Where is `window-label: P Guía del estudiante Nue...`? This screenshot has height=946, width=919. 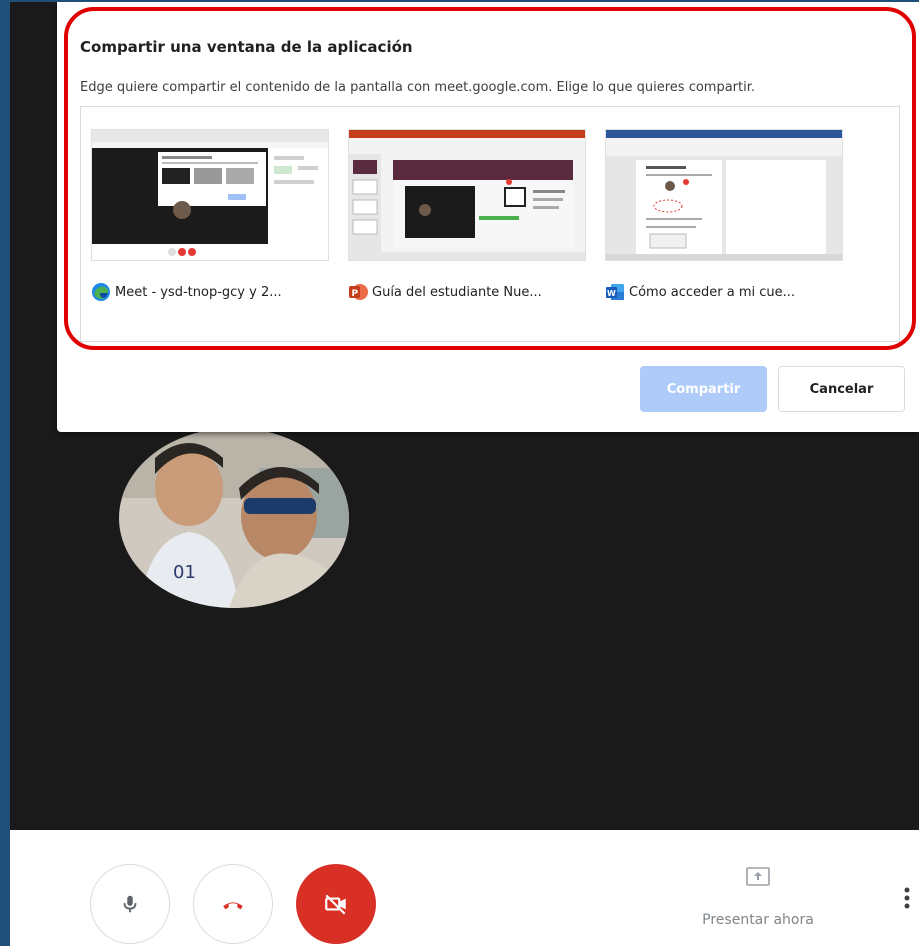 window-label: P Guía del estudiante Nue... is located at coordinates (468, 292).